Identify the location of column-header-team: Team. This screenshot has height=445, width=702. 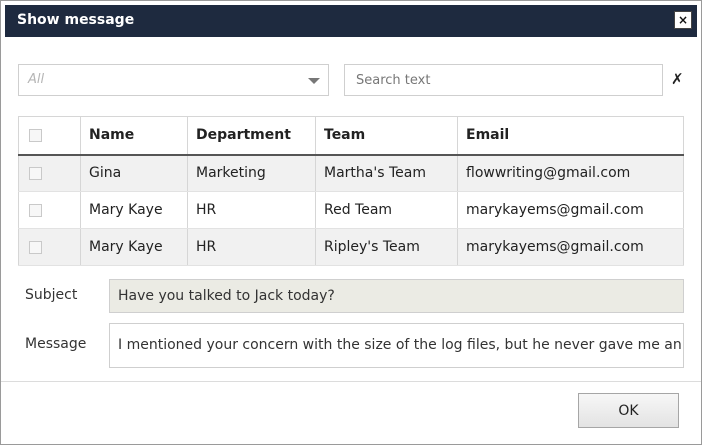
(386, 136).